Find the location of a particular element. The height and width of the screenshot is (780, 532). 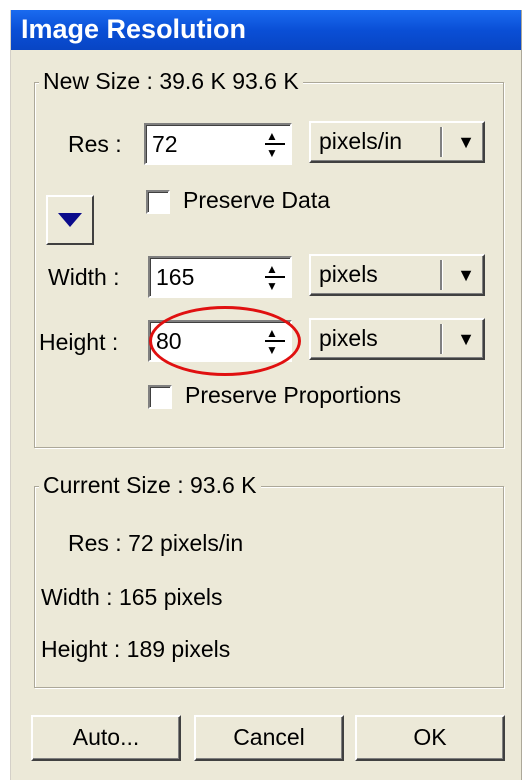

collapse-toggle-button is located at coordinates (70, 220).